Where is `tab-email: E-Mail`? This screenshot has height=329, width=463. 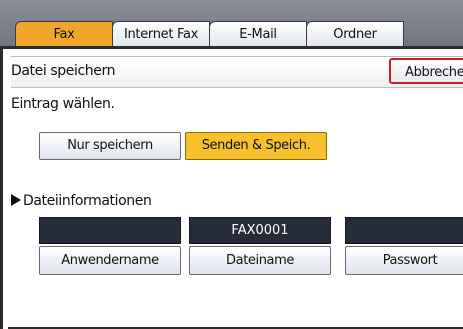 tab-email: E-Mail is located at coordinates (258, 35).